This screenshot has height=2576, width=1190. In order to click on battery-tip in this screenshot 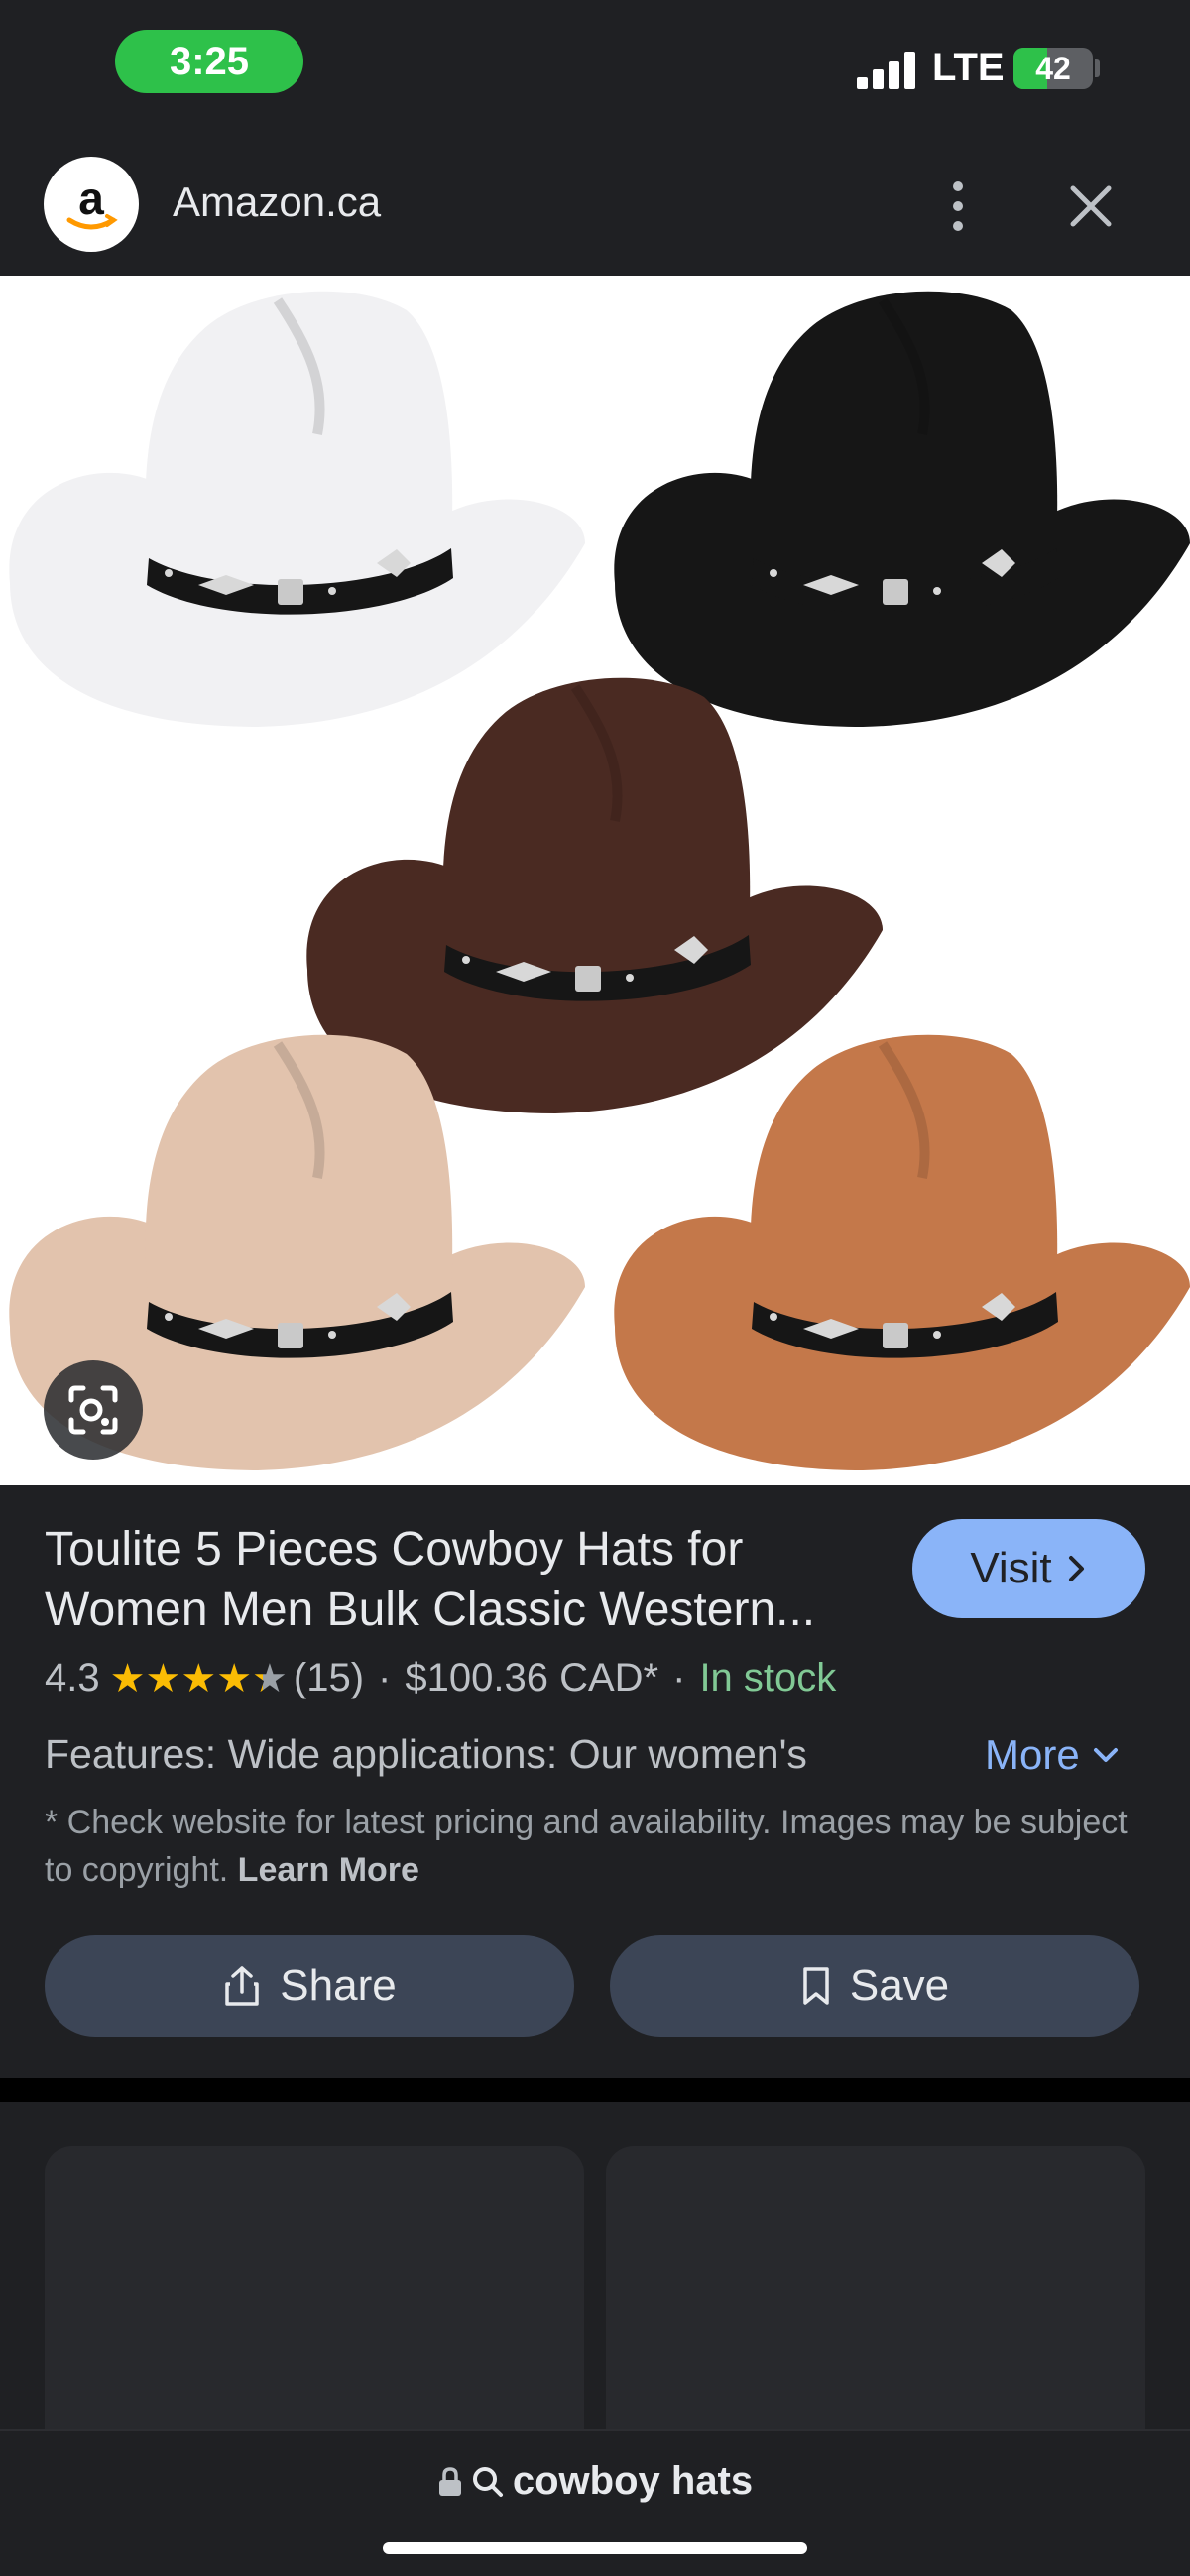, I will do `click(1097, 68)`.